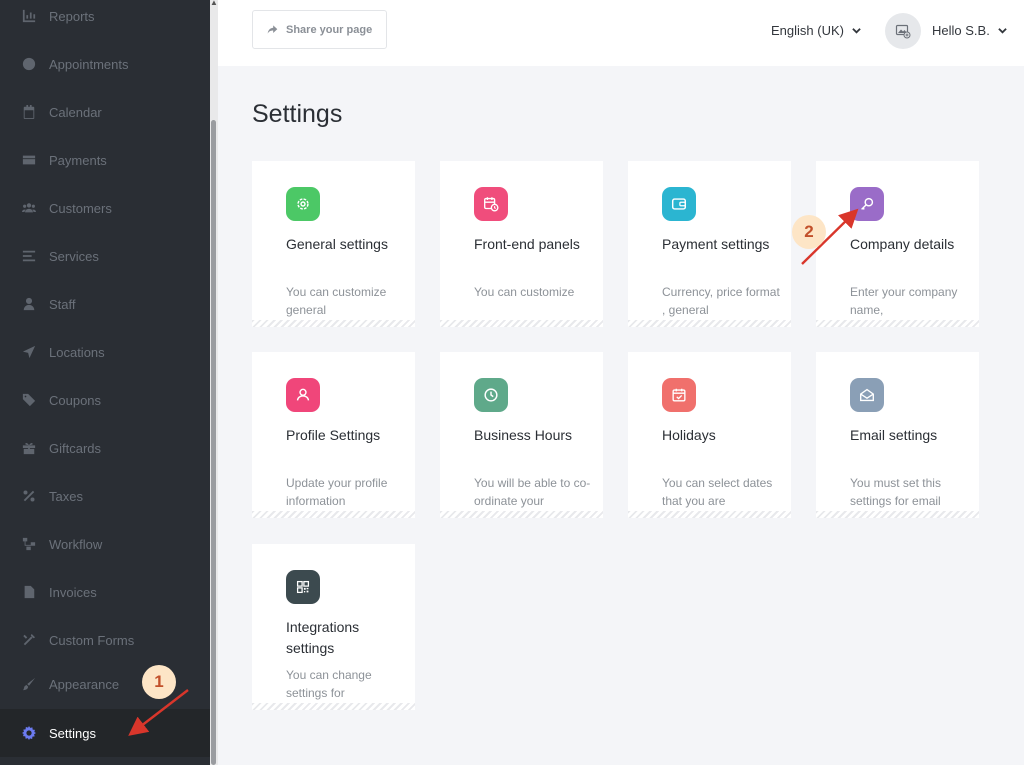 Image resolution: width=1024 pixels, height=765 pixels. I want to click on card-title: Front-end panels, so click(527, 244).